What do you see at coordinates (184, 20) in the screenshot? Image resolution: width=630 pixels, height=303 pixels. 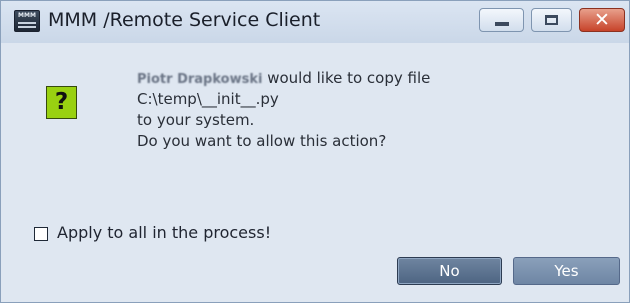 I see `window-title: MMM /Remote Service Client` at bounding box center [184, 20].